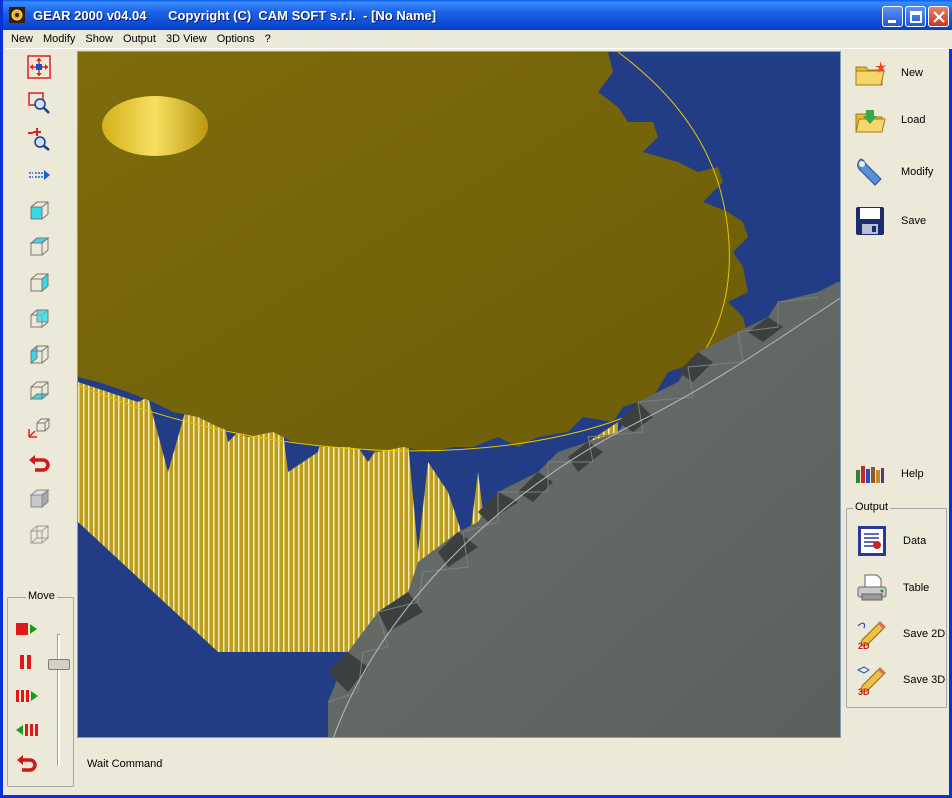 This screenshot has width=952, height=798. Describe the element at coordinates (39, 391) in the screenshot. I see `view-bottom-icon` at that location.